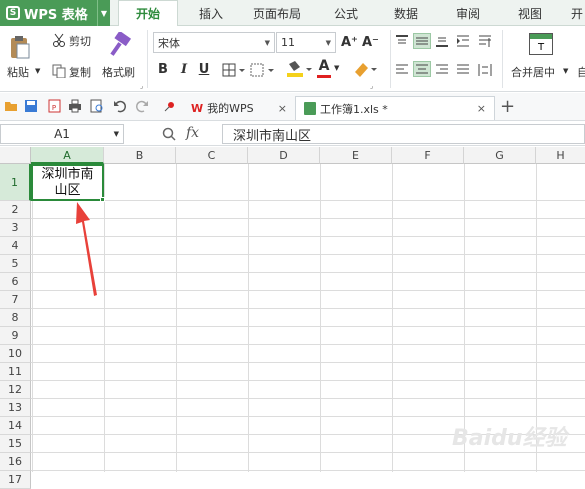 The height and width of the screenshot is (489, 585). I want to click on borders-icon, so click(234, 71).